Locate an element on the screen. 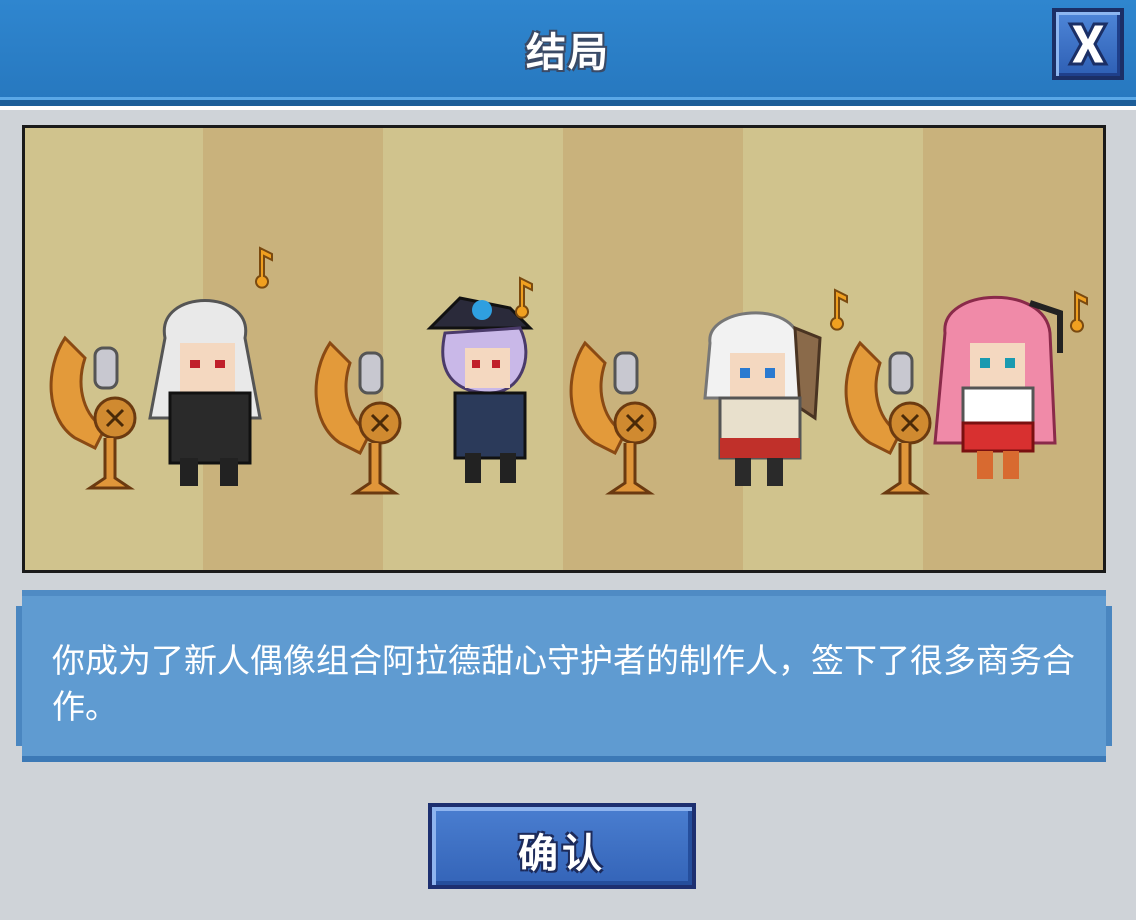 This screenshot has width=1136, height=920. close-button is located at coordinates (1088, 44).